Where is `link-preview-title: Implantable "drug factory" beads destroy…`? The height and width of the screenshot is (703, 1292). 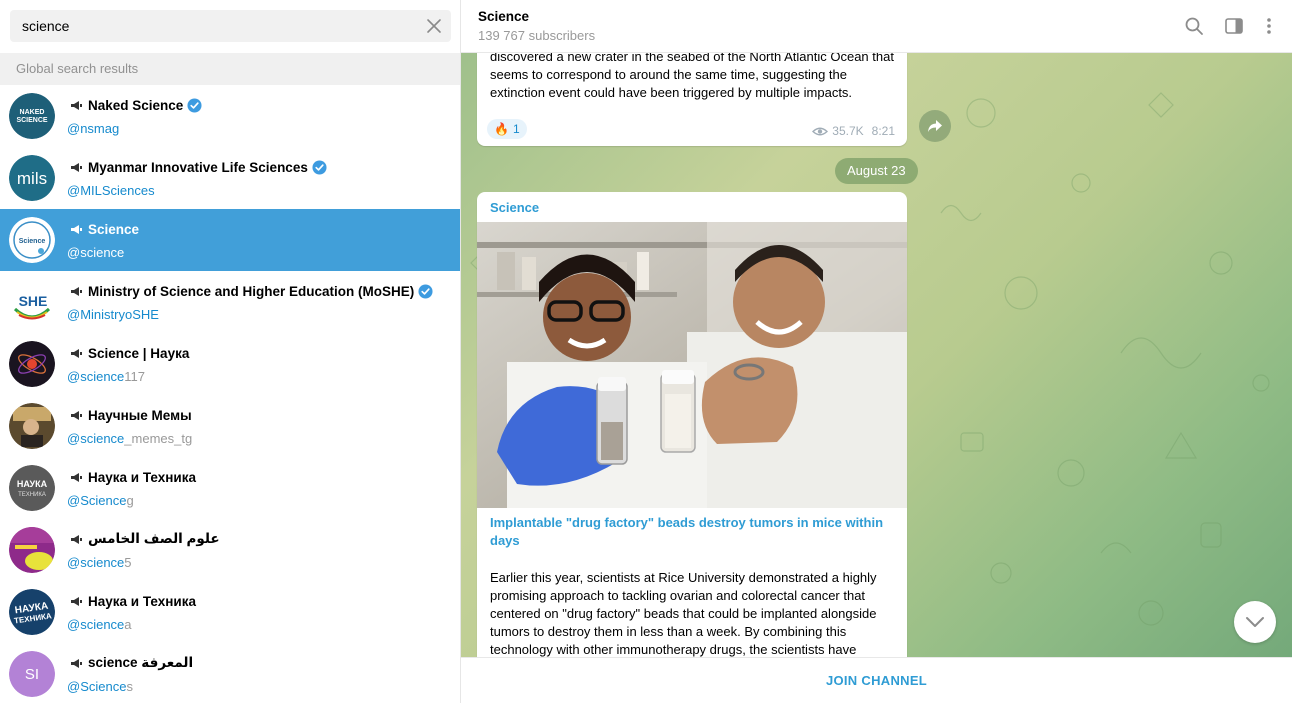 link-preview-title: Implantable "drug factory" beads destroy… is located at coordinates (692, 532).